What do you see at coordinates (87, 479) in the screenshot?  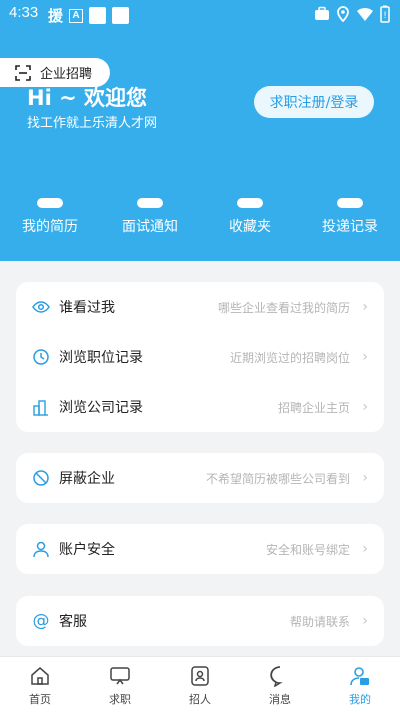 I see `menu-item-label: 屏蔽企业` at bounding box center [87, 479].